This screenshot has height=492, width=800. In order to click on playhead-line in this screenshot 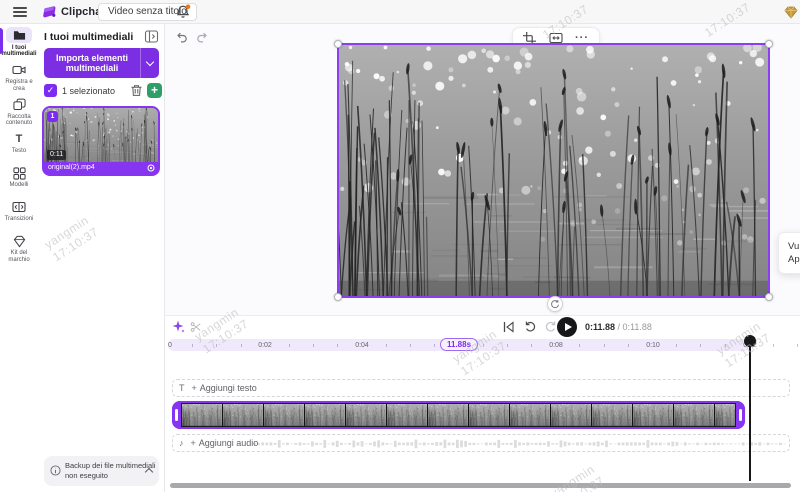, I will do `click(750, 411)`.